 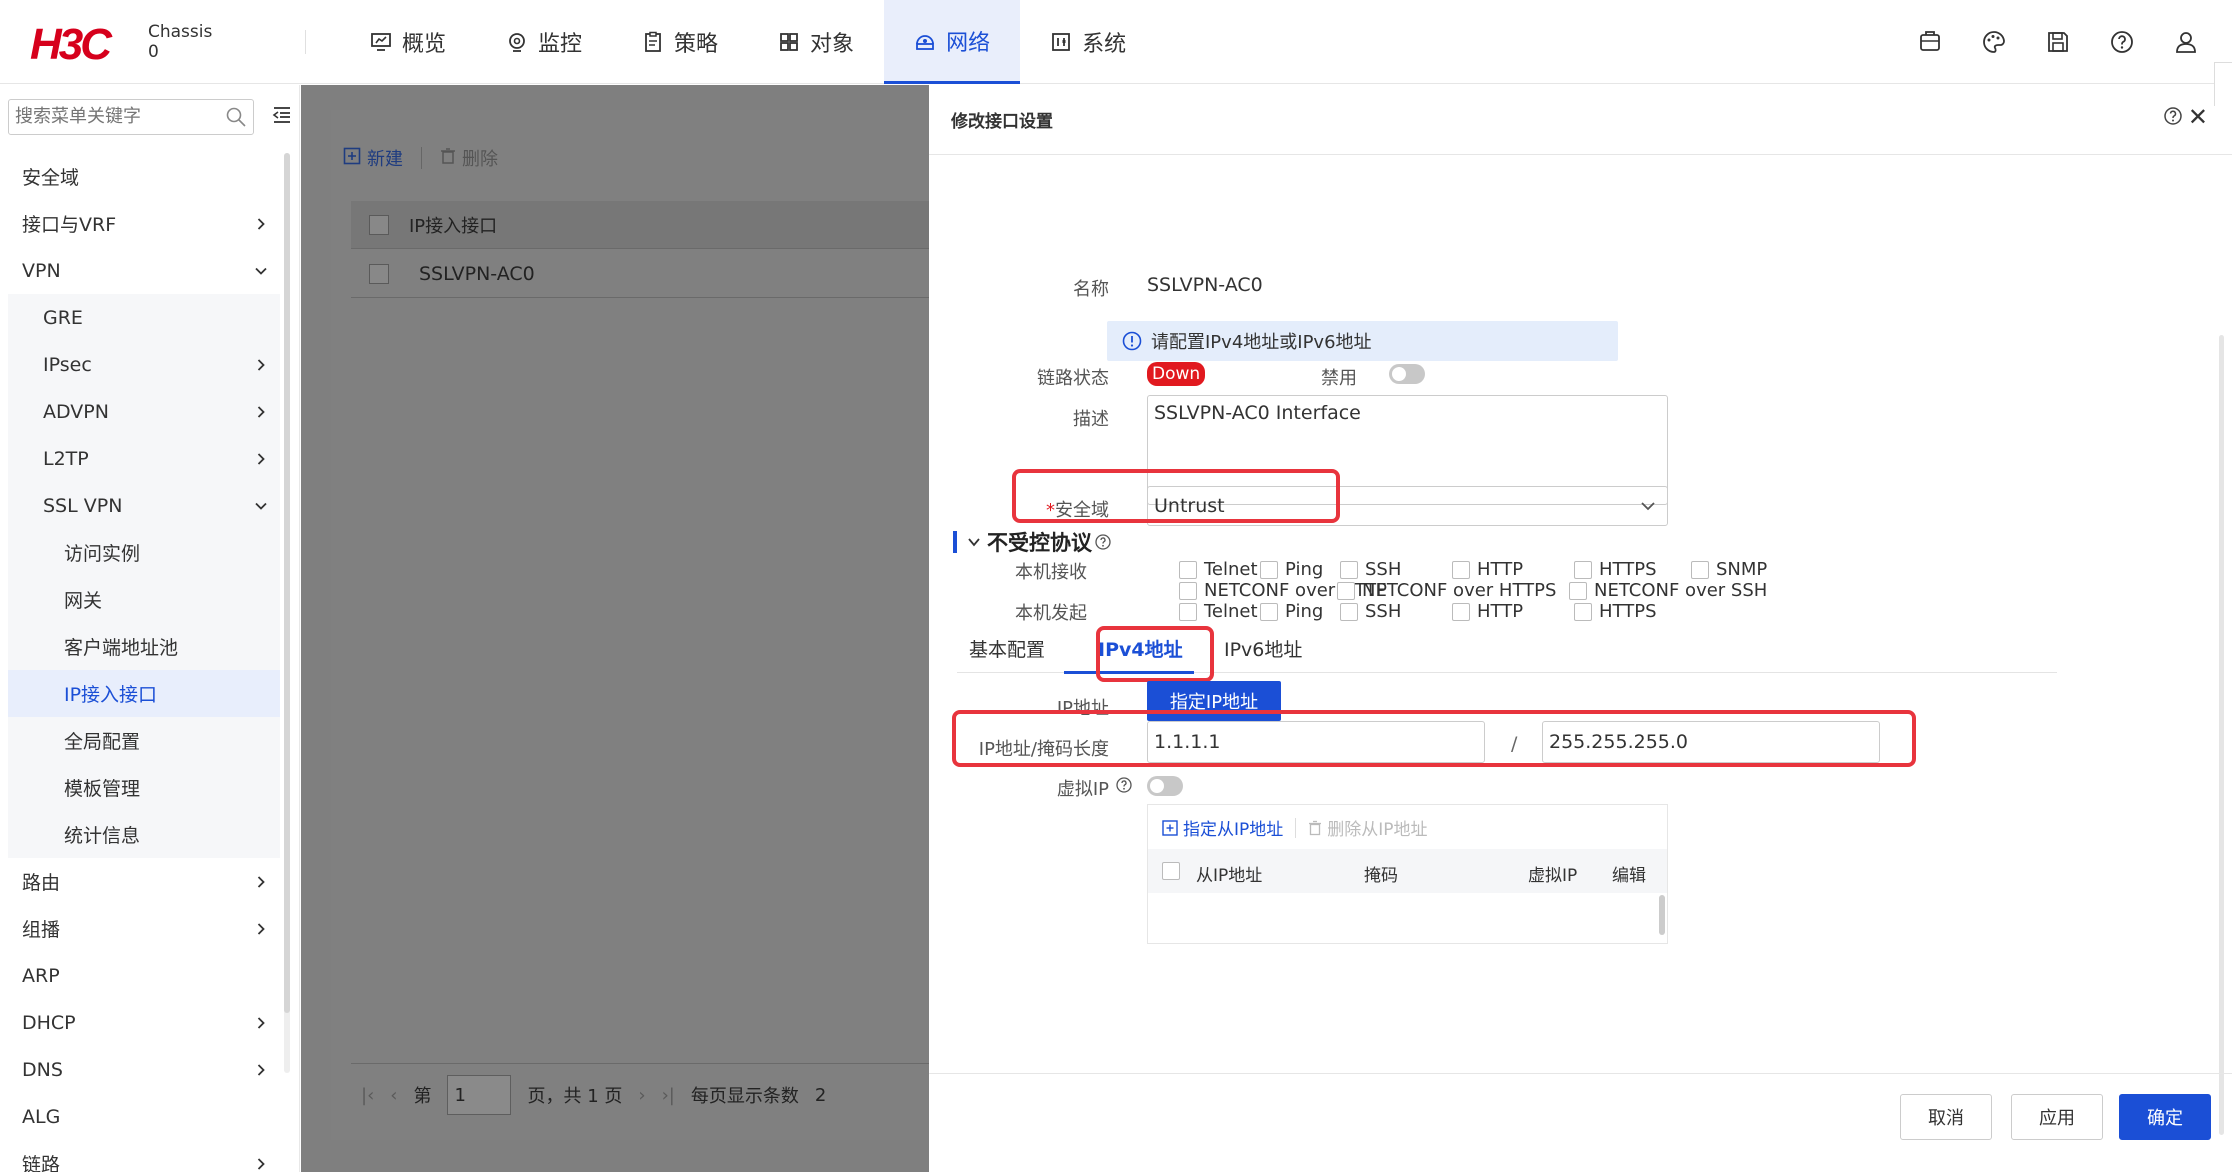 I want to click on column-header-ip-interface: IP接入接口, so click(x=453, y=225).